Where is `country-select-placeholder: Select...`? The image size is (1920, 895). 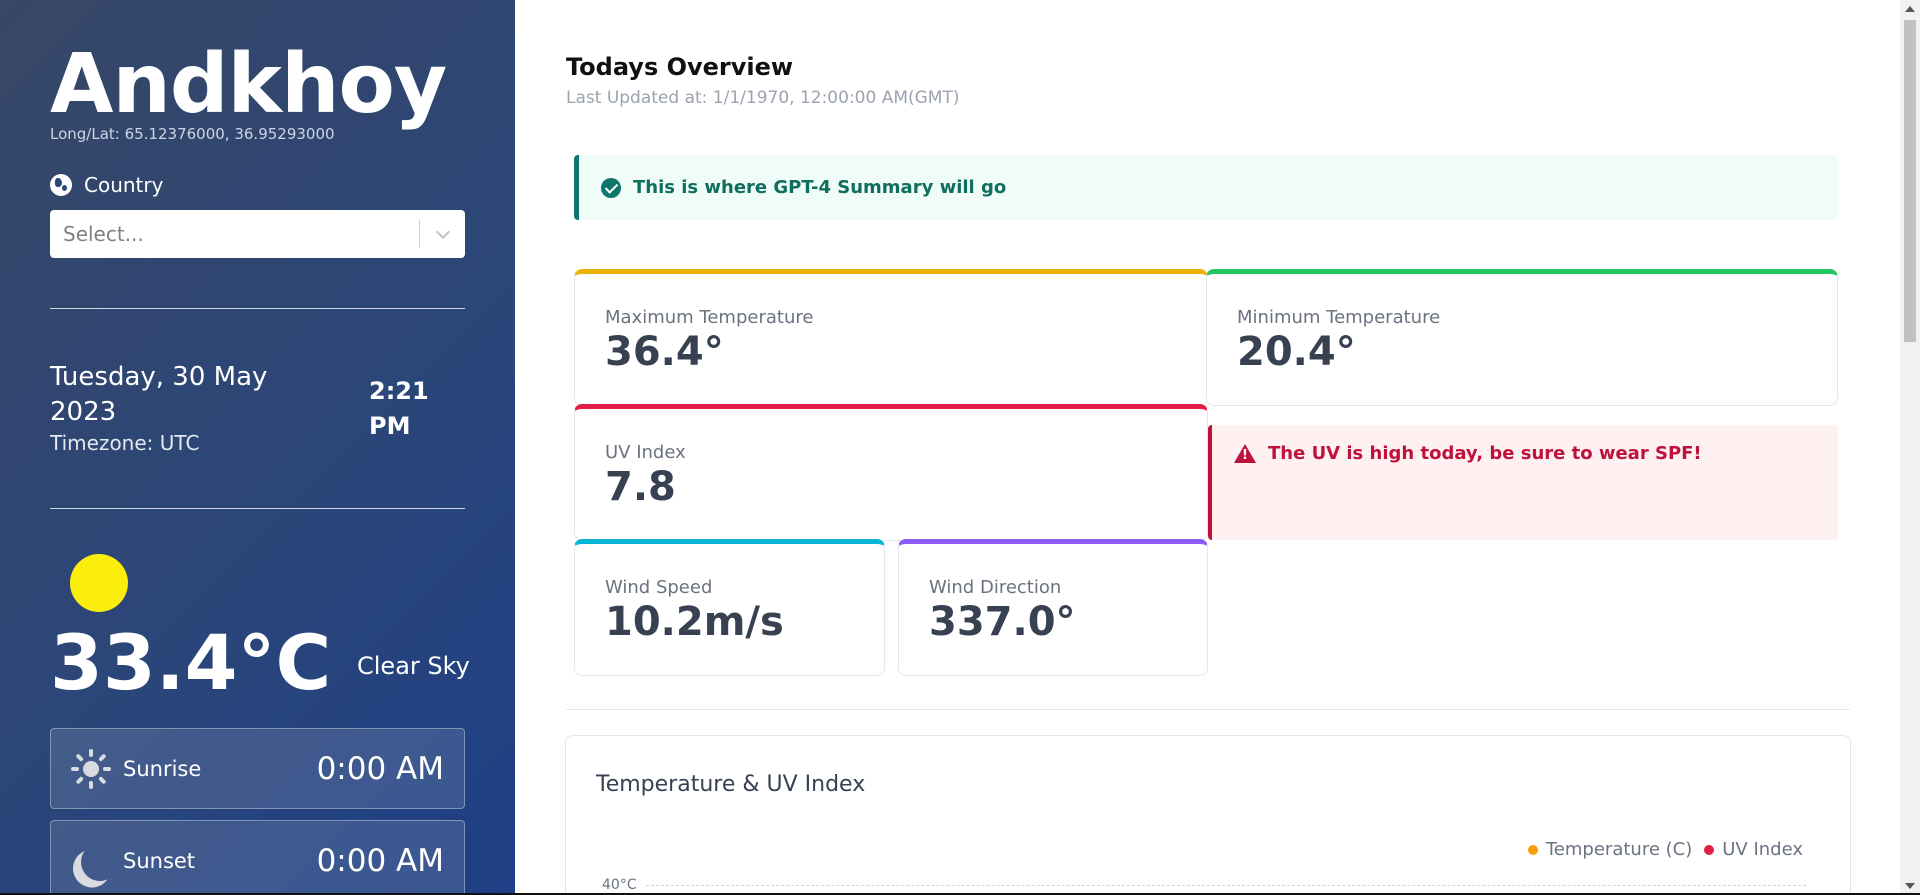
country-select-placeholder: Select... is located at coordinates (103, 234).